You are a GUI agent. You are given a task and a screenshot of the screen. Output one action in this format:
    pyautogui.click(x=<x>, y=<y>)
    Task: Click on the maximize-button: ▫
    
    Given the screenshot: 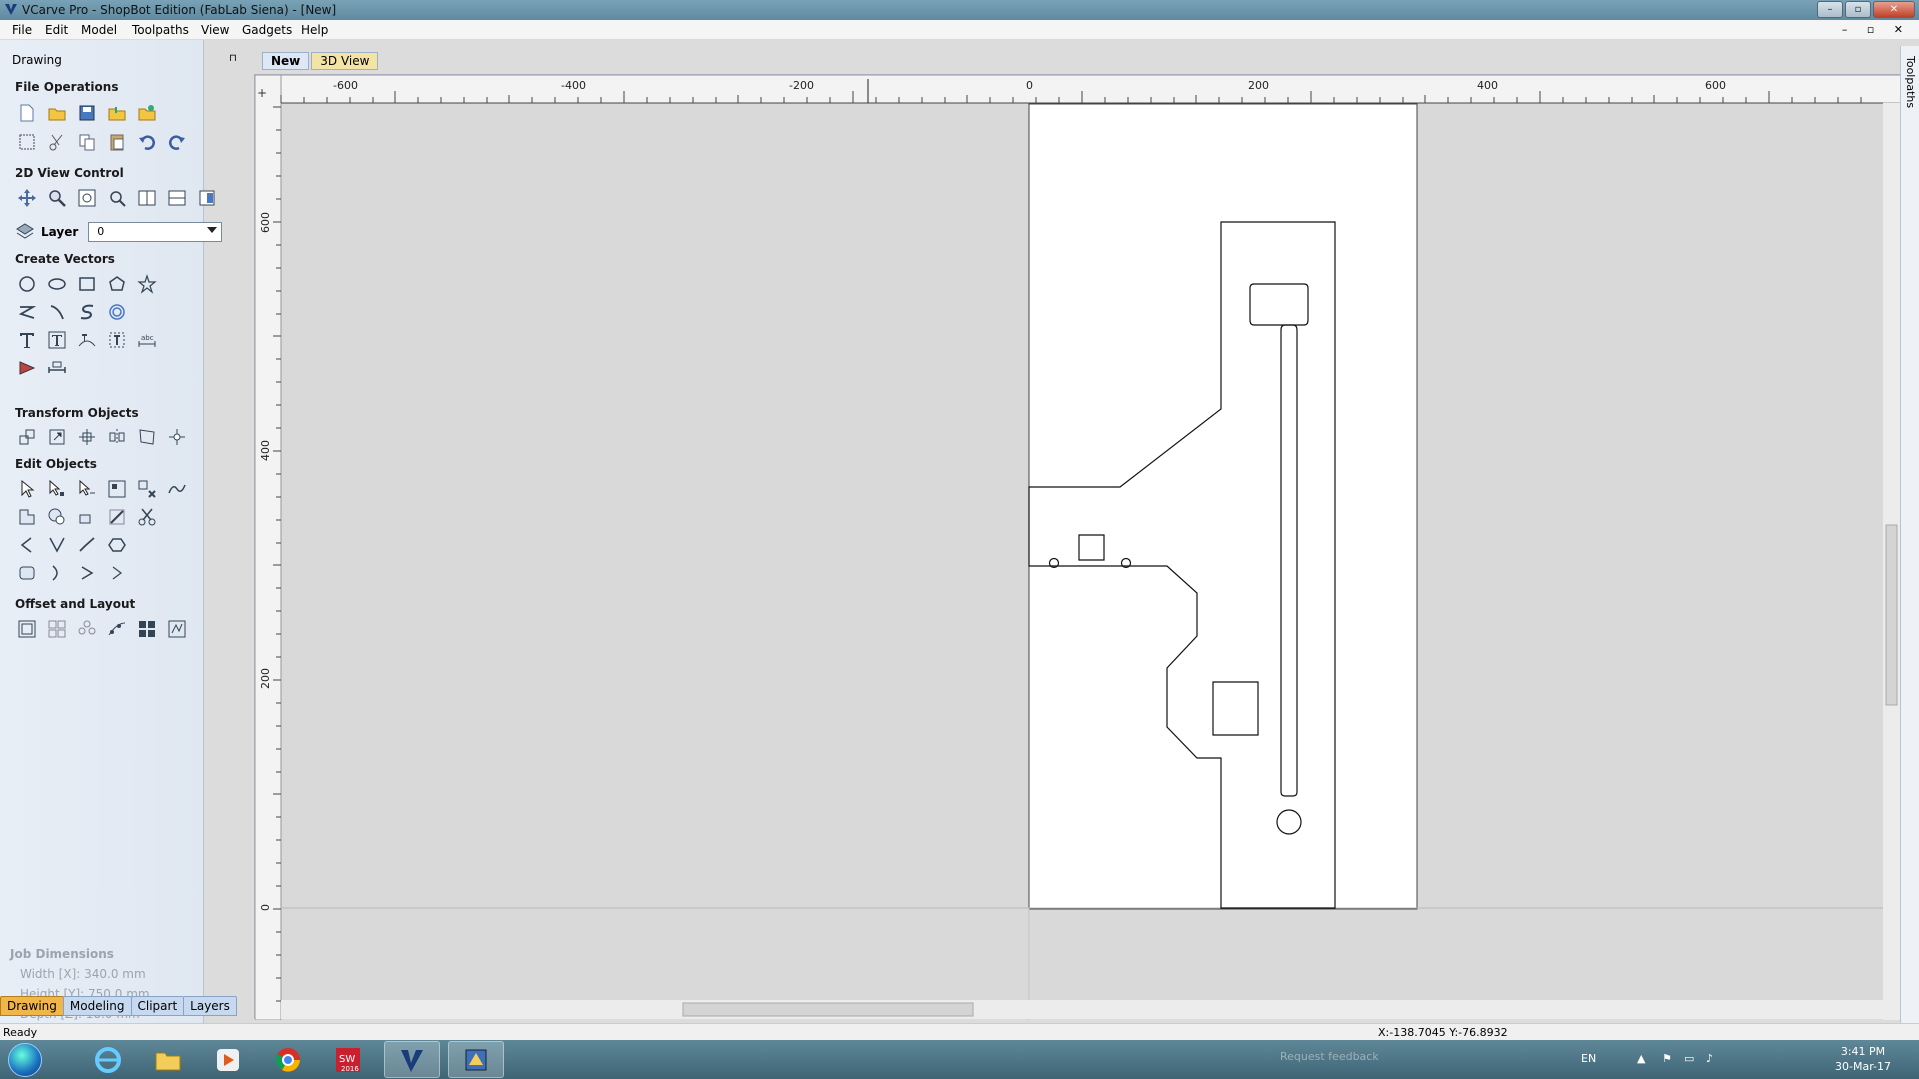 What is the action you would take?
    pyautogui.click(x=1858, y=9)
    